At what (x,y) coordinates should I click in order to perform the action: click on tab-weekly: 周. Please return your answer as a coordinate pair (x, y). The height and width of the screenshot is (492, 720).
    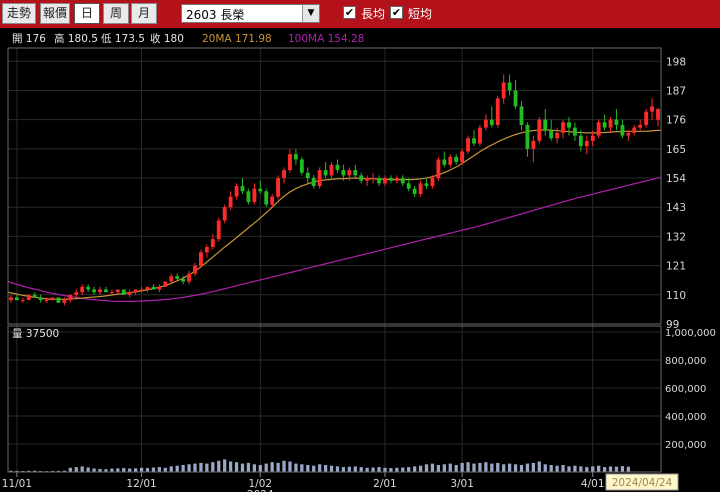
    Looking at the image, I should click on (116, 13).